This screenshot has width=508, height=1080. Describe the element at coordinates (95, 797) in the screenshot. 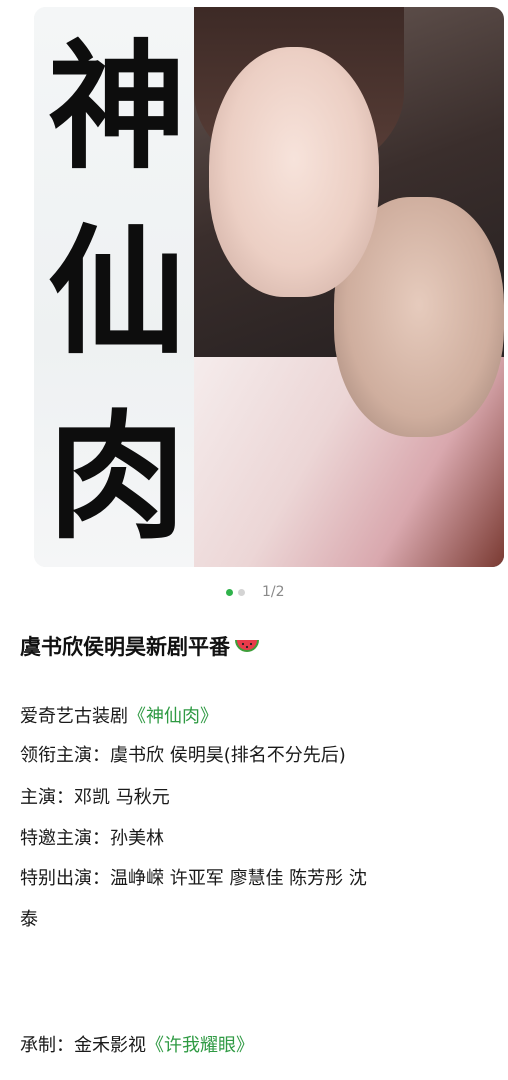

I see `post-line-cast: 主演：邓凯 马秋元` at that location.